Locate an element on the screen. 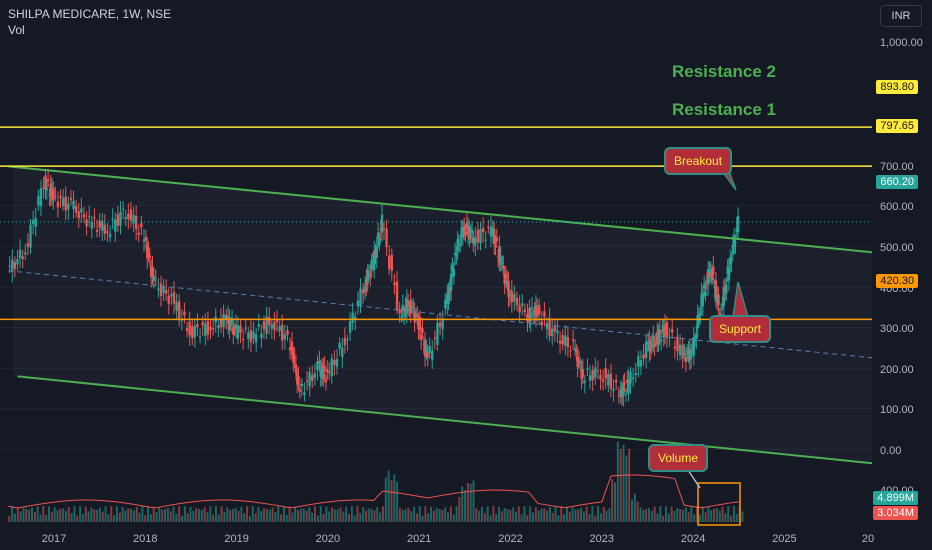 Image resolution: width=932 pixels, height=550 pixels. currency-selector: INR is located at coordinates (901, 16).